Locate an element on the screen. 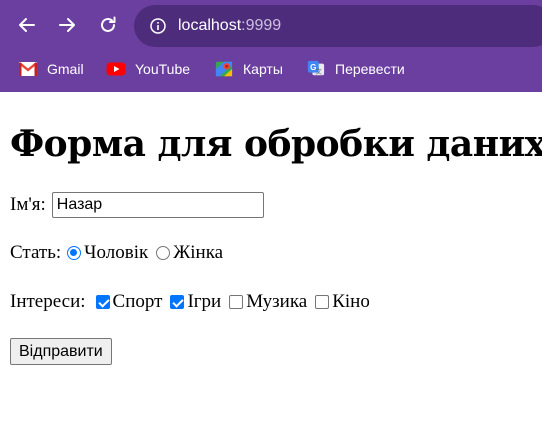 This screenshot has width=542, height=424. interest-movies: Кіно is located at coordinates (342, 302).